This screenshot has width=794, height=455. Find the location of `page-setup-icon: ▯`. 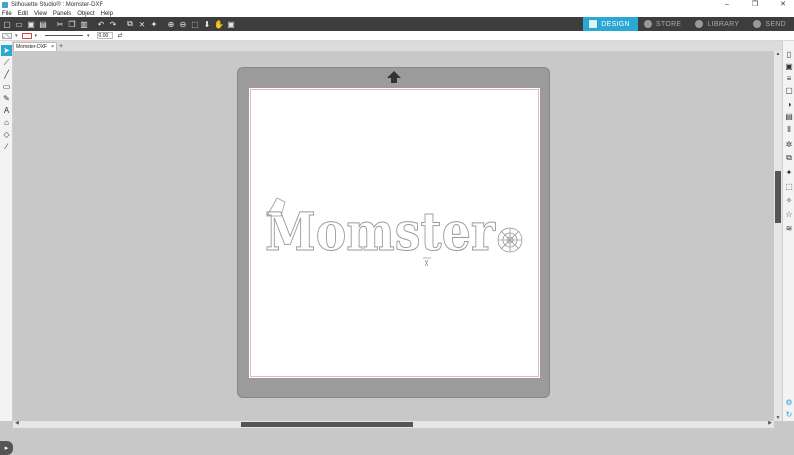

page-setup-icon: ▯ is located at coordinates (789, 54).